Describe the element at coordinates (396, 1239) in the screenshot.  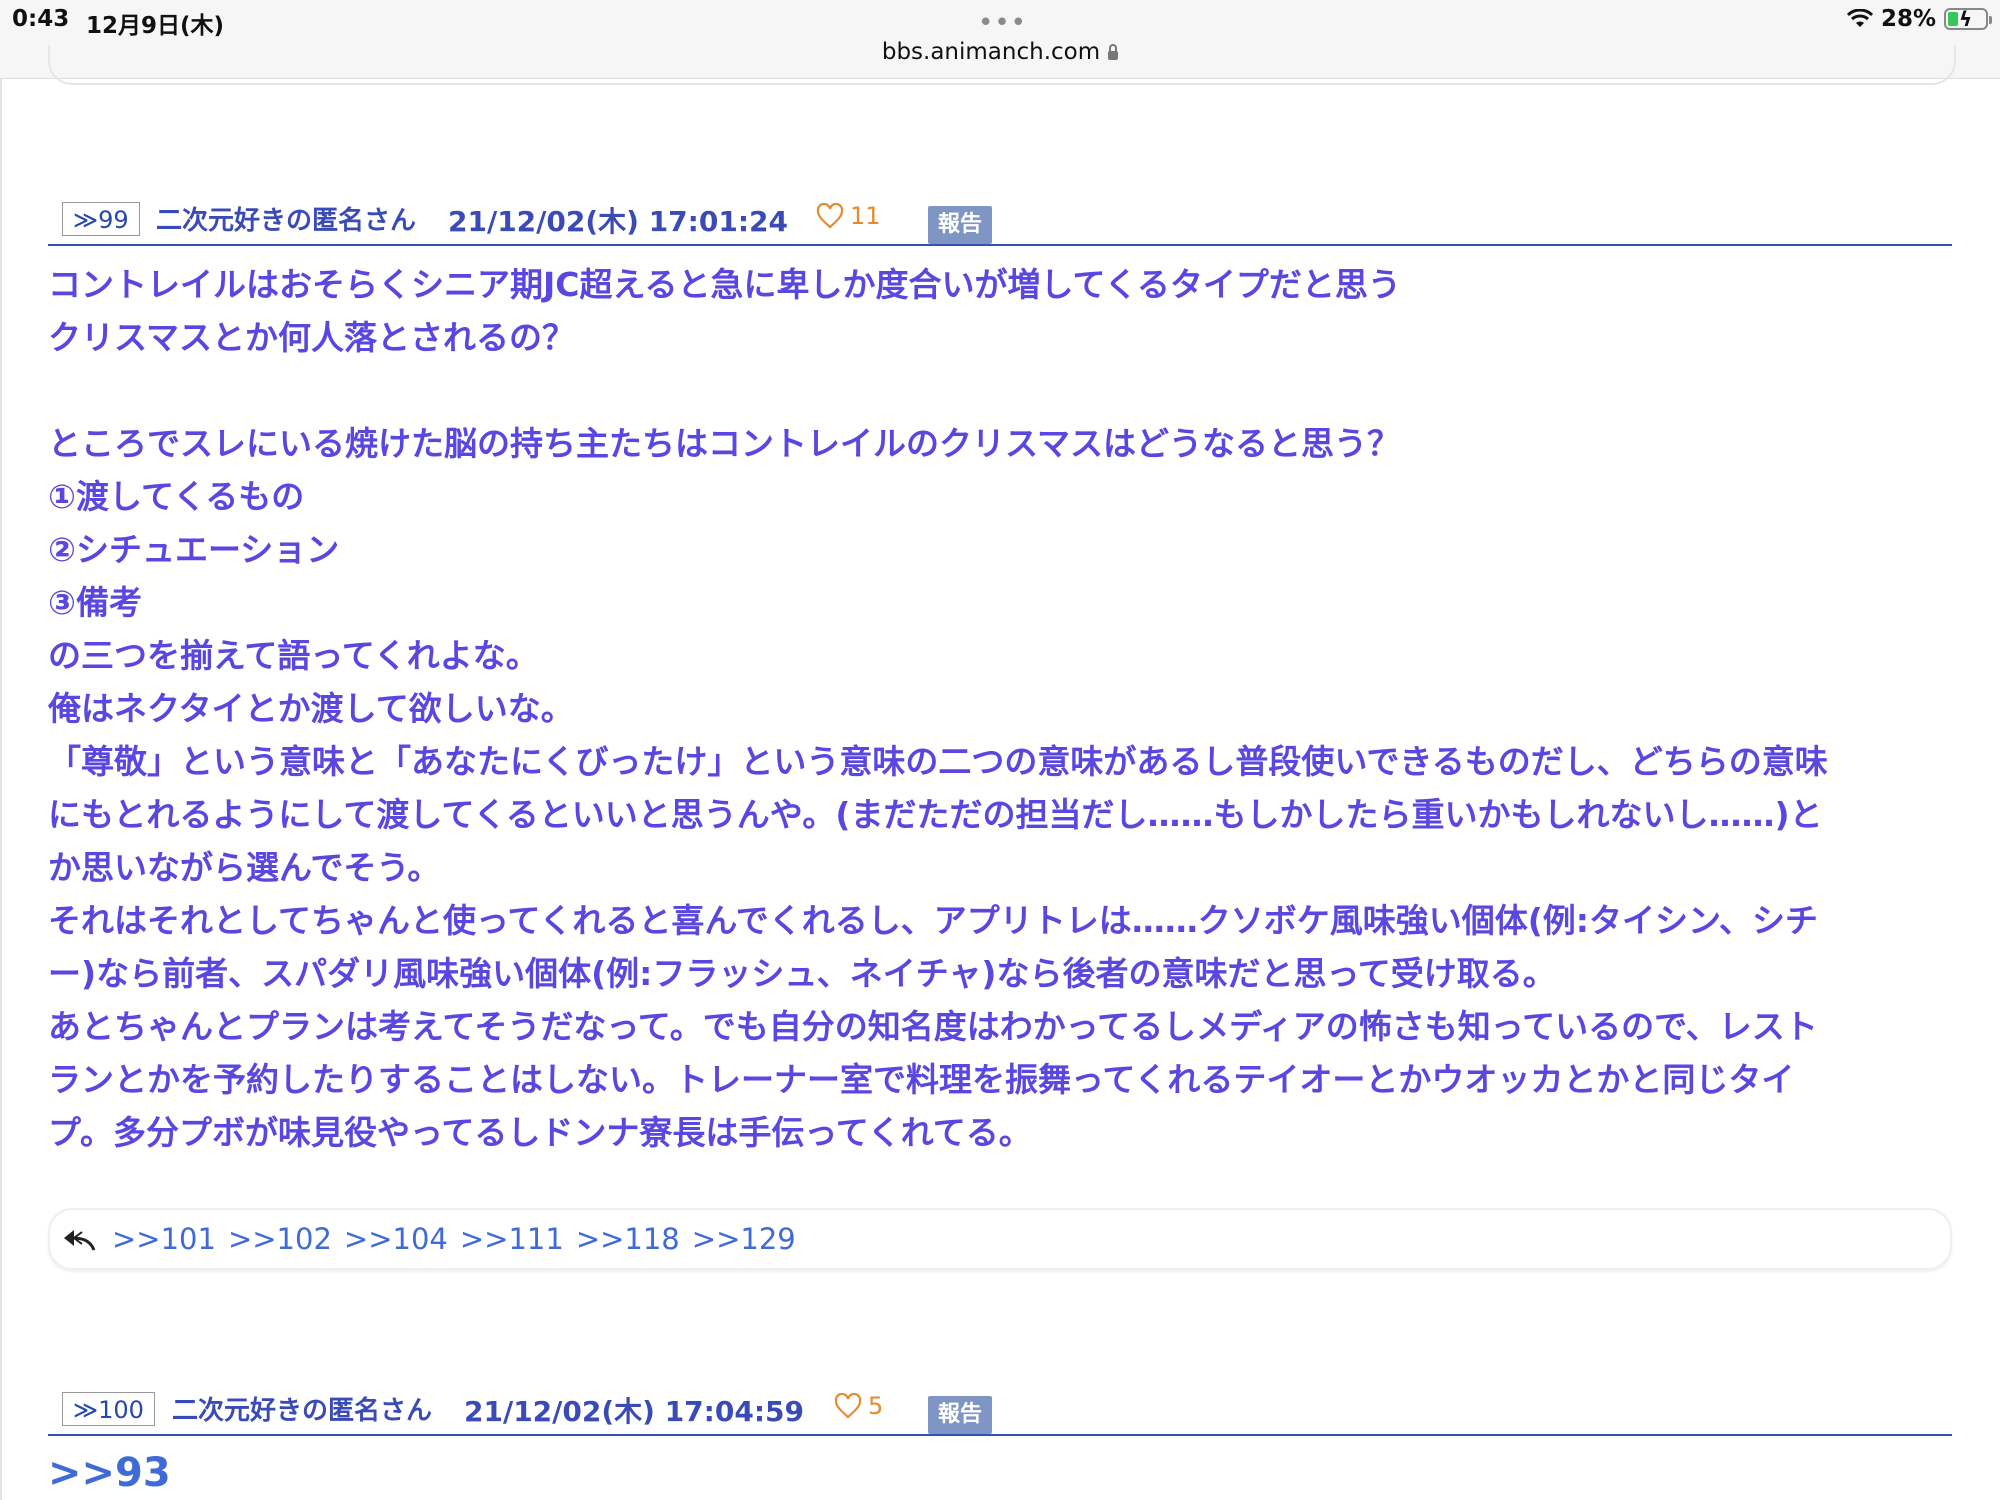
I see `reply-link: >>104` at that location.